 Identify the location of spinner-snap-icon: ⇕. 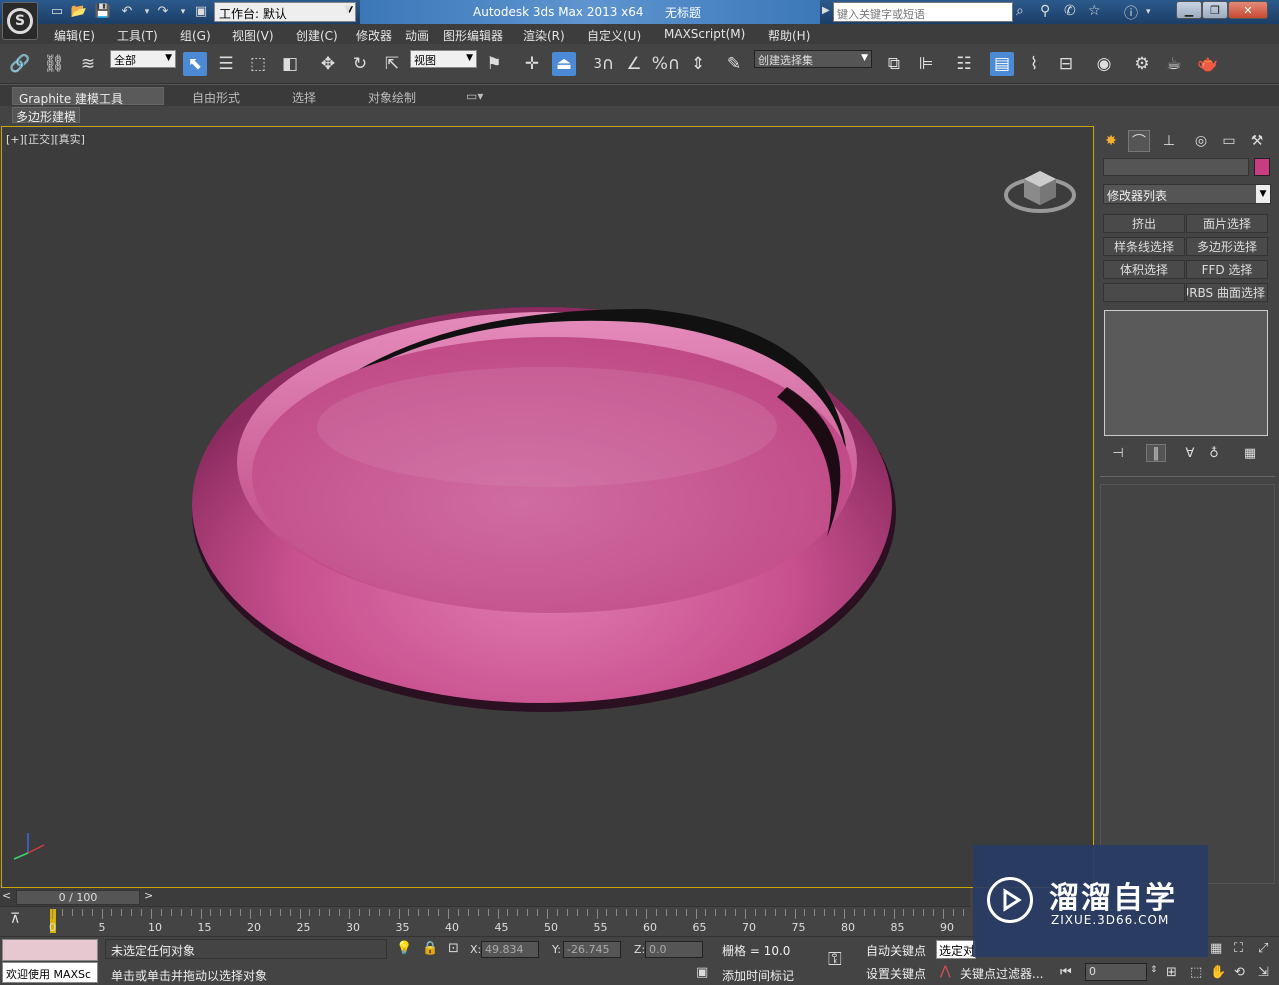
(698, 64).